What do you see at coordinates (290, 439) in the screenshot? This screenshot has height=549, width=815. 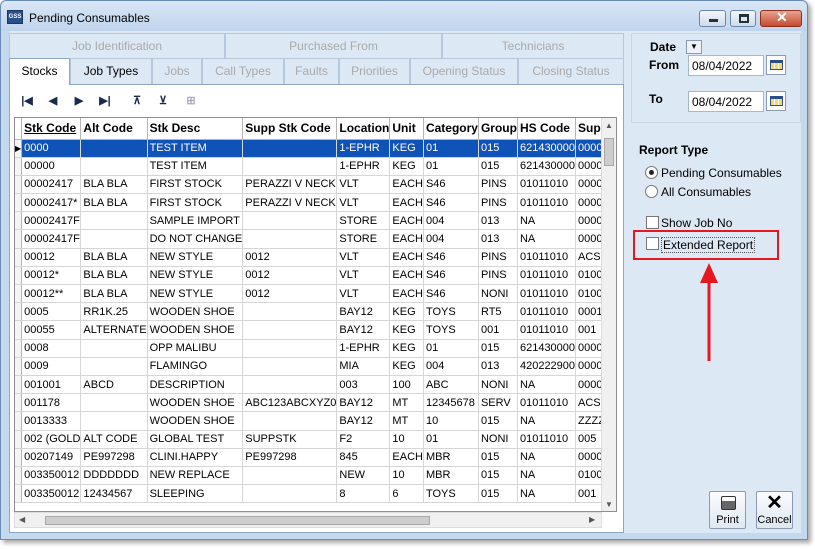 I see `table-cell: SUPPSTK` at bounding box center [290, 439].